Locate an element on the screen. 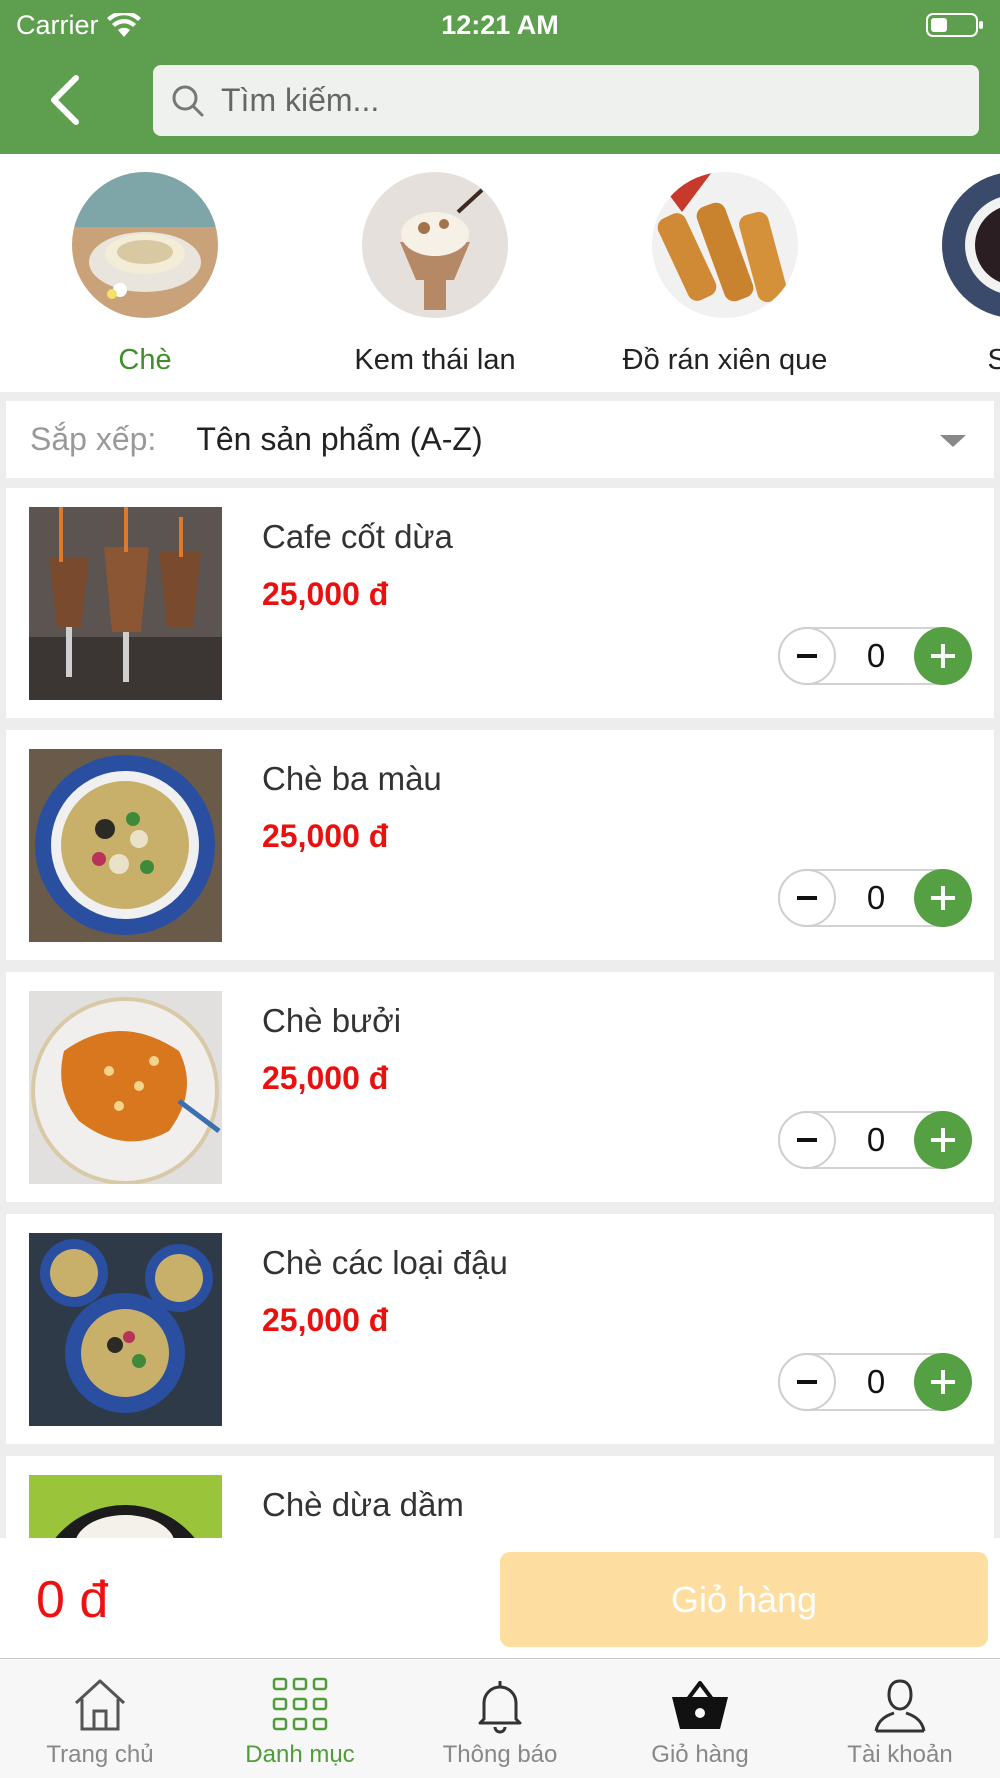  product-row: Chè ba màu 25,000 đ 0 is located at coordinates (500, 845).